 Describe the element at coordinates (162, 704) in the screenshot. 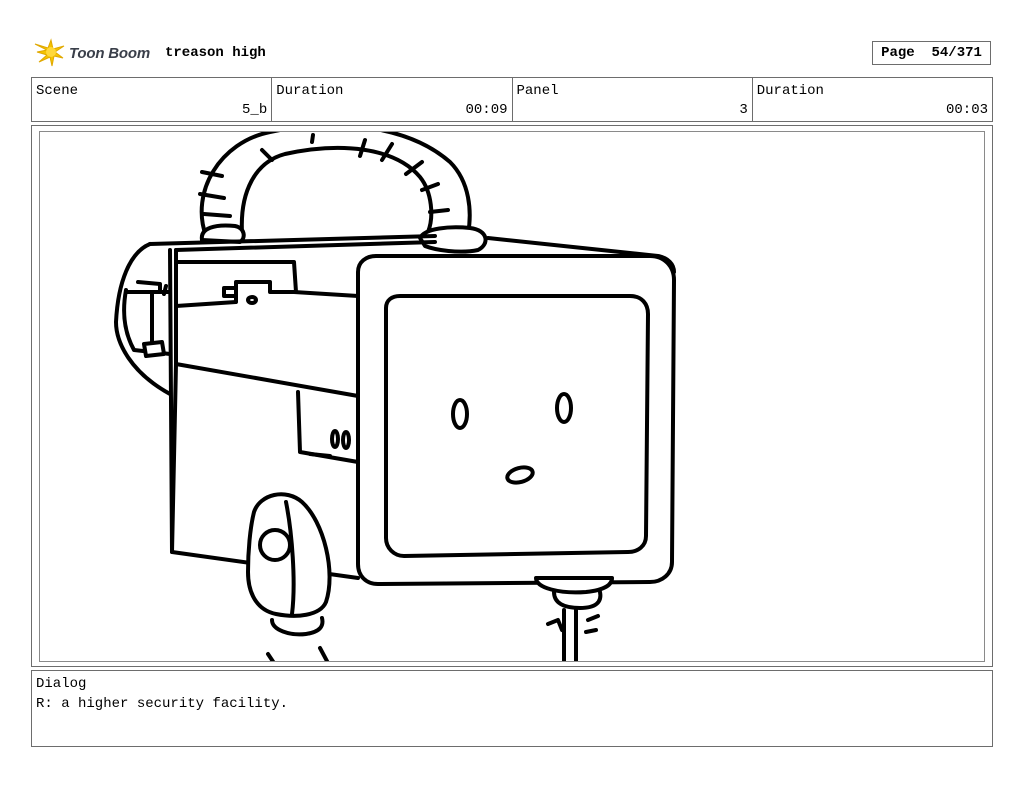

I see `dialog-text: R: a higher security facility.` at that location.